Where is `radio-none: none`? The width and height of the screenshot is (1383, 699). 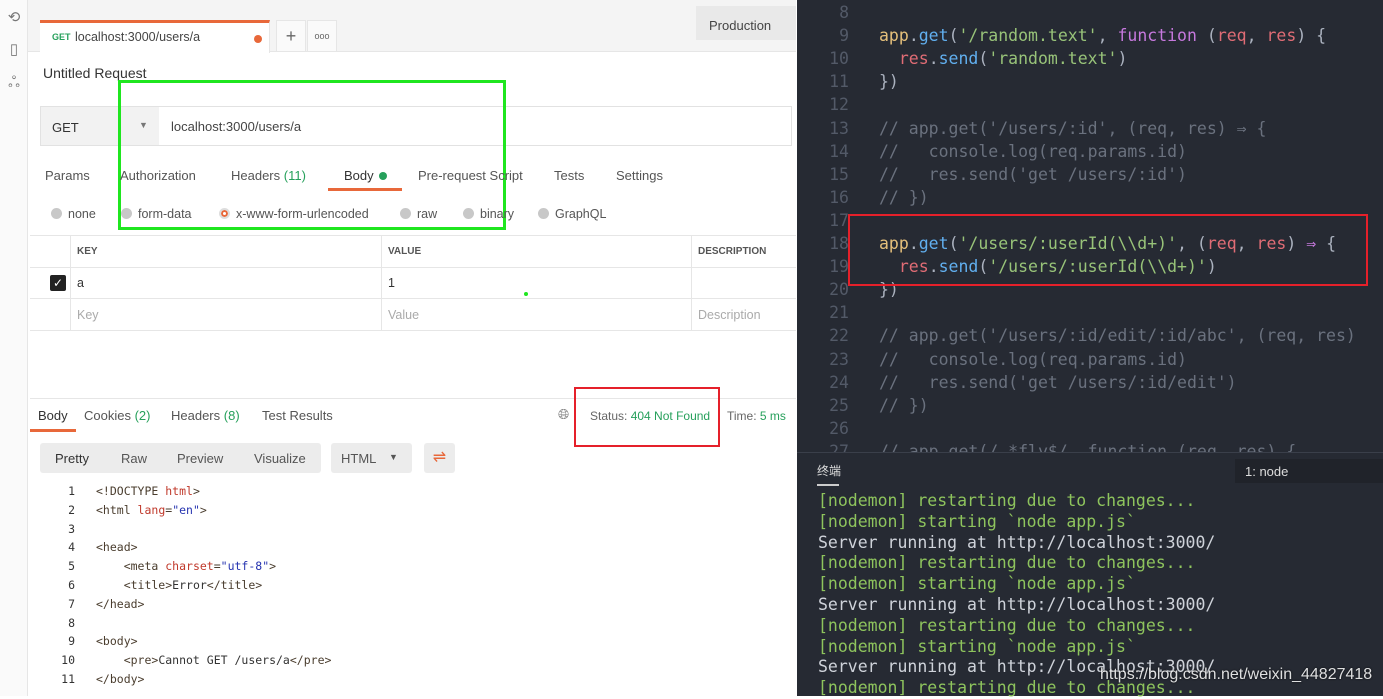
radio-none: none is located at coordinates (73, 214).